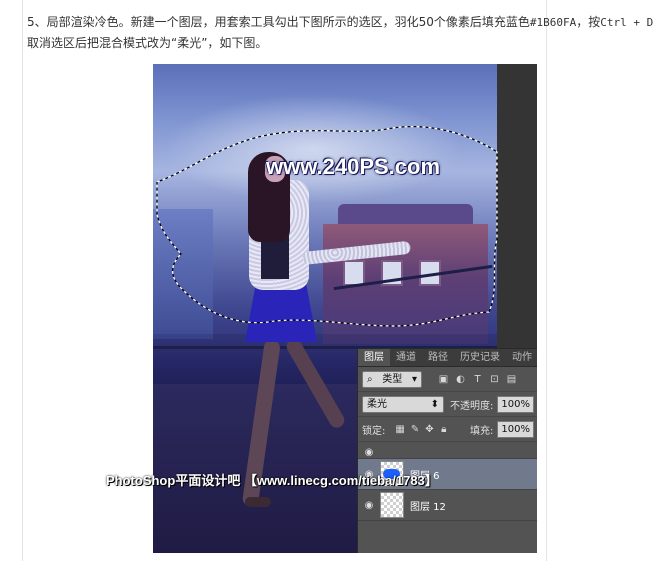 This screenshot has width=669, height=561. Describe the element at coordinates (472, 406) in the screenshot. I see `opacity-label: 不透明度:` at that location.